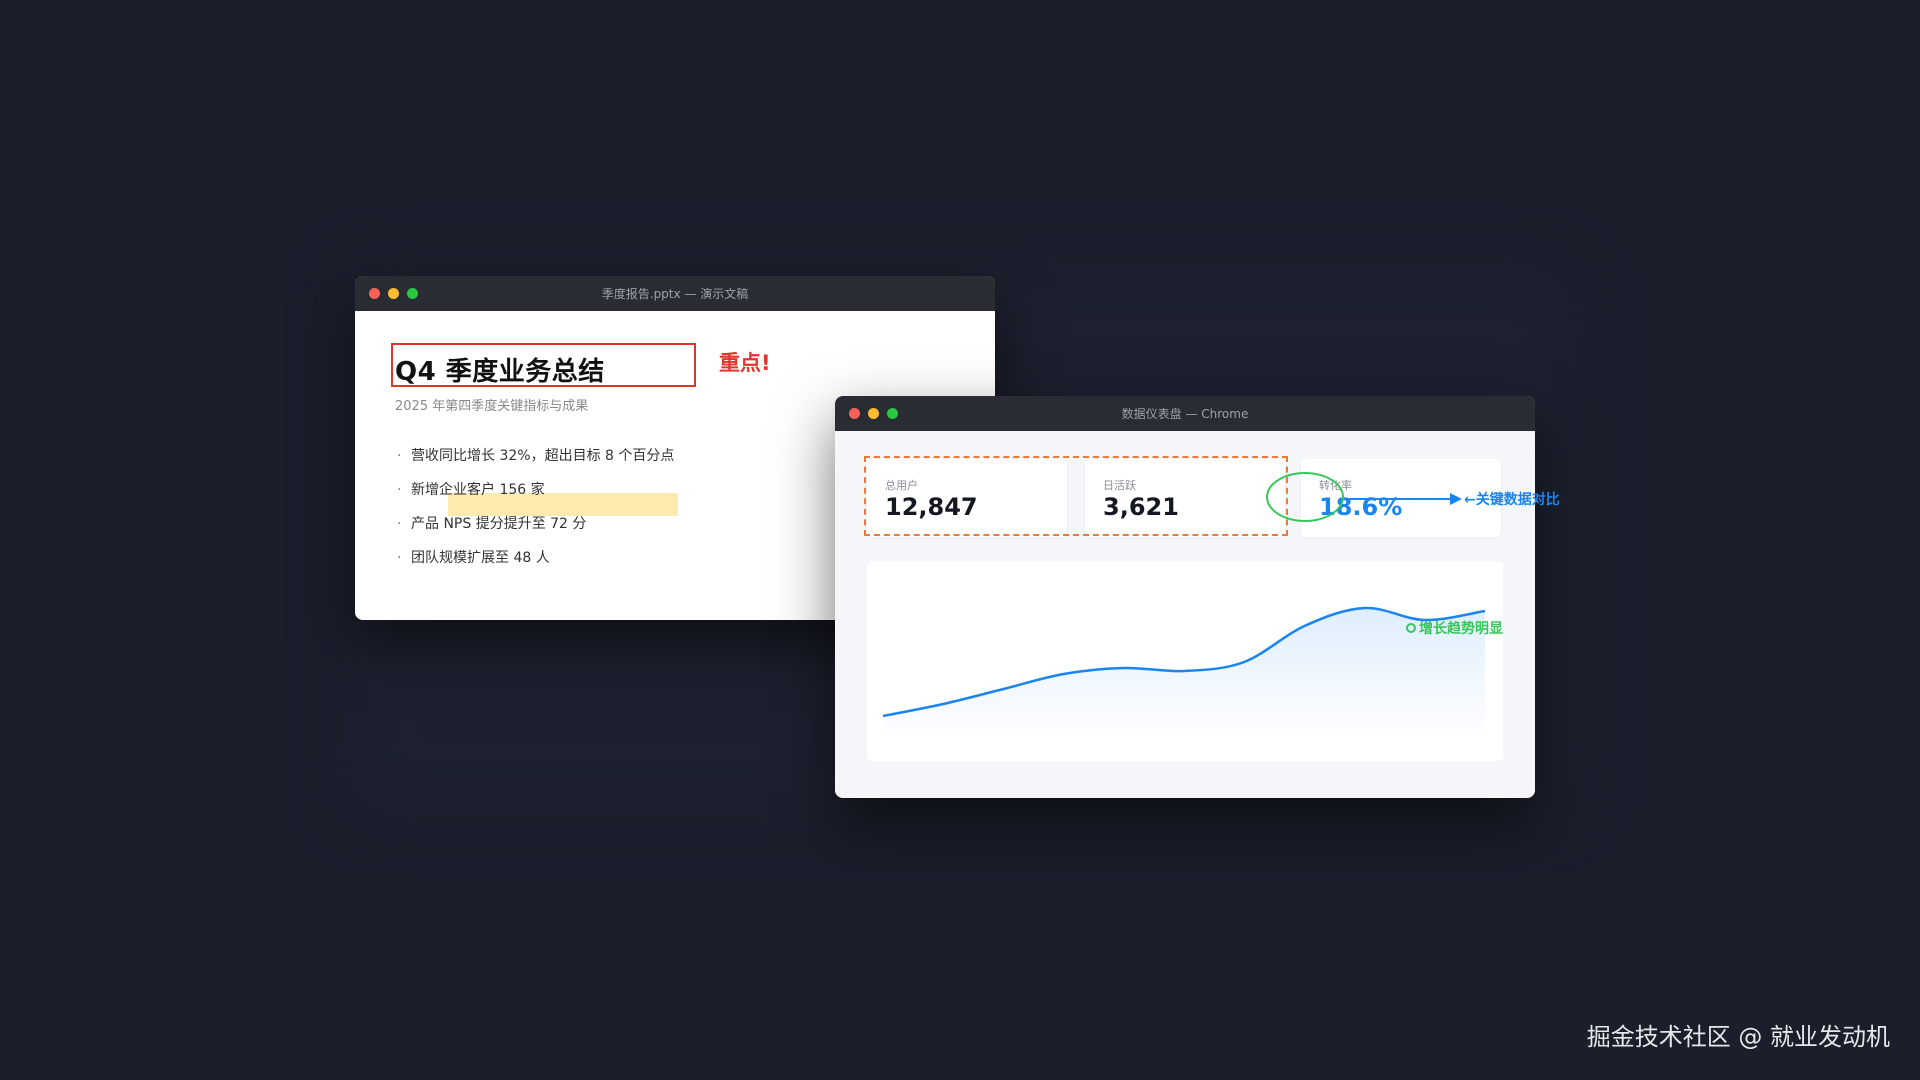 The image size is (1920, 1080). Describe the element at coordinates (1404, 499) in the screenshot. I see `arrow-annotation` at that location.